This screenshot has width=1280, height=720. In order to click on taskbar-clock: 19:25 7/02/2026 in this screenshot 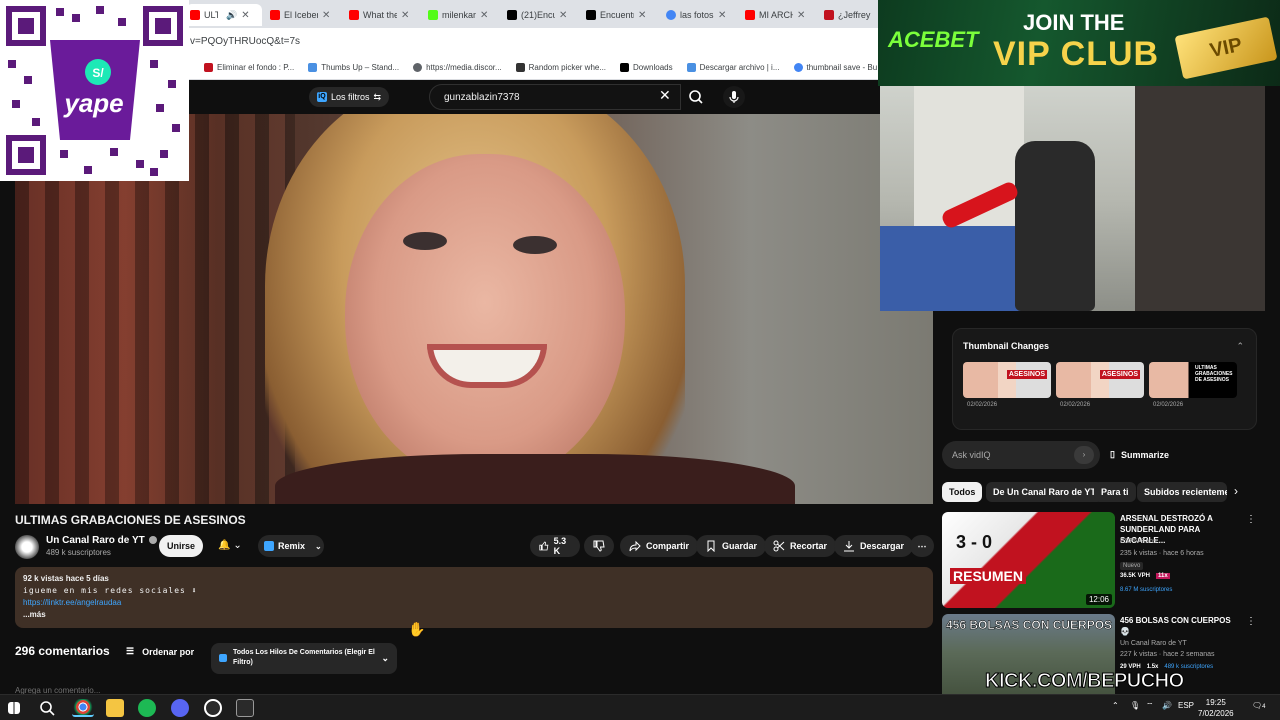, I will do `click(1216, 708)`.